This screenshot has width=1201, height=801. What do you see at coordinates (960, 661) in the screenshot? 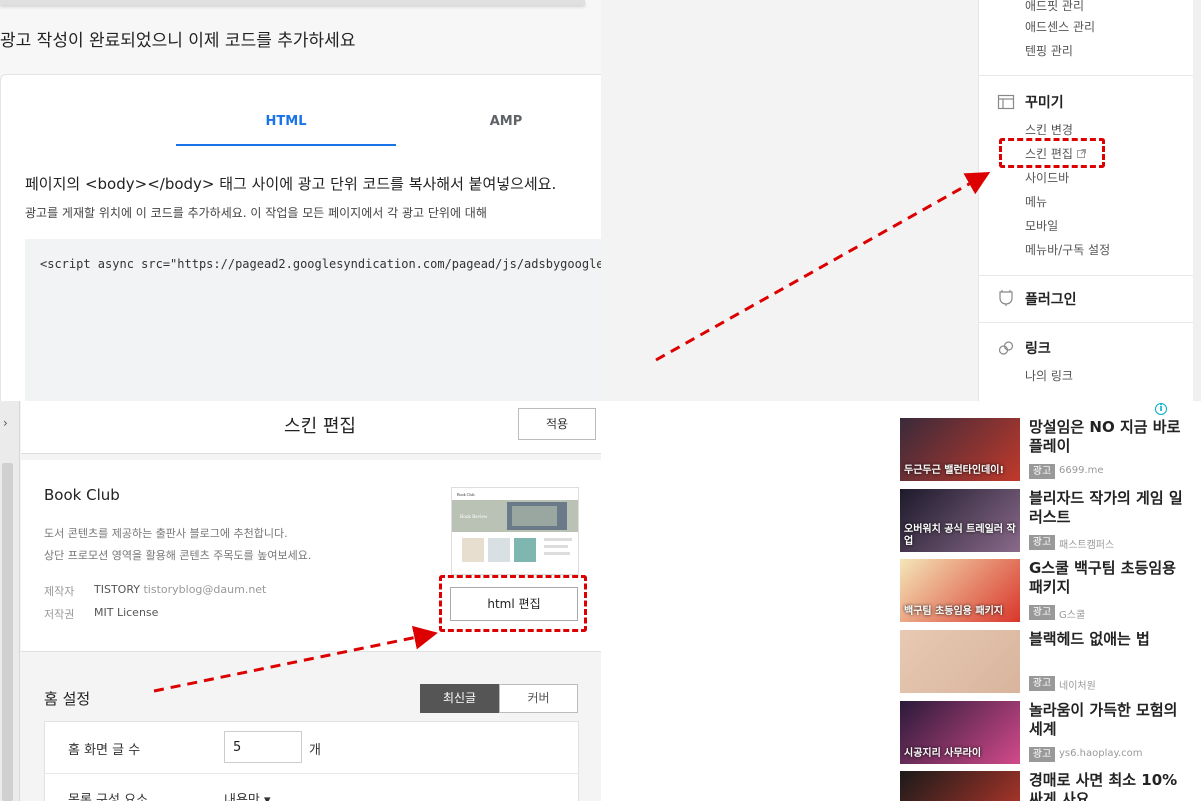
I see `ad-image` at bounding box center [960, 661].